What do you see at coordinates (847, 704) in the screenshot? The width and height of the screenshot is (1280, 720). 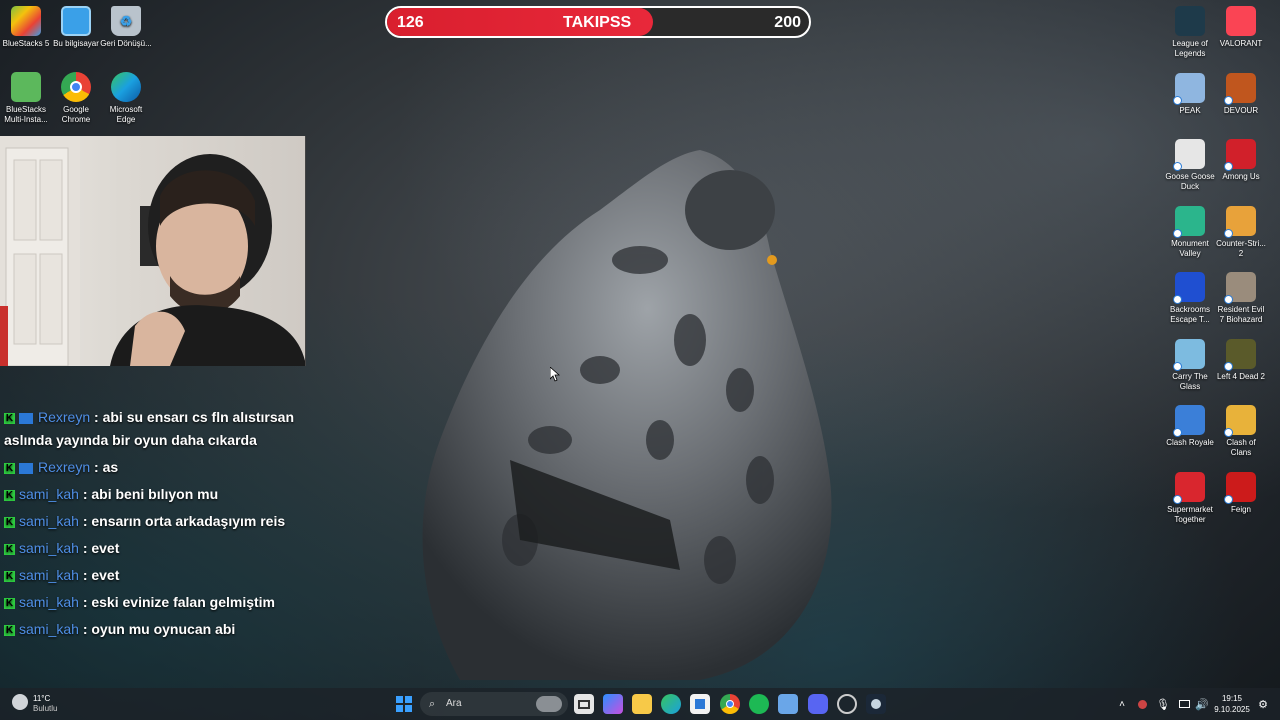 I see `app-button` at bounding box center [847, 704].